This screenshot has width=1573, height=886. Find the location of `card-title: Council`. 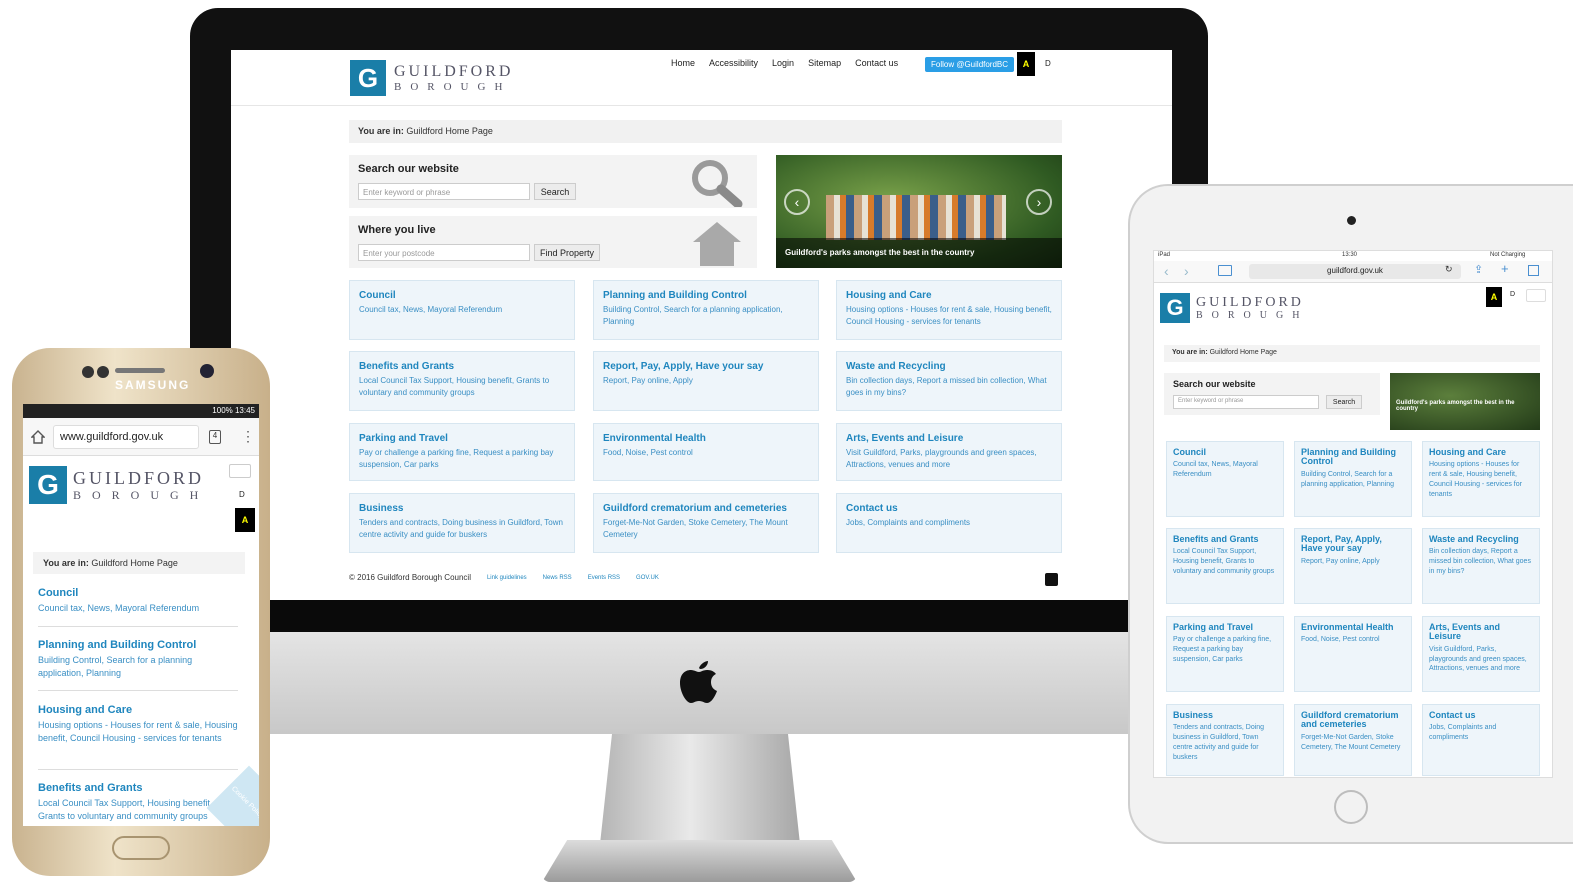

card-title: Council is located at coordinates (1189, 452).